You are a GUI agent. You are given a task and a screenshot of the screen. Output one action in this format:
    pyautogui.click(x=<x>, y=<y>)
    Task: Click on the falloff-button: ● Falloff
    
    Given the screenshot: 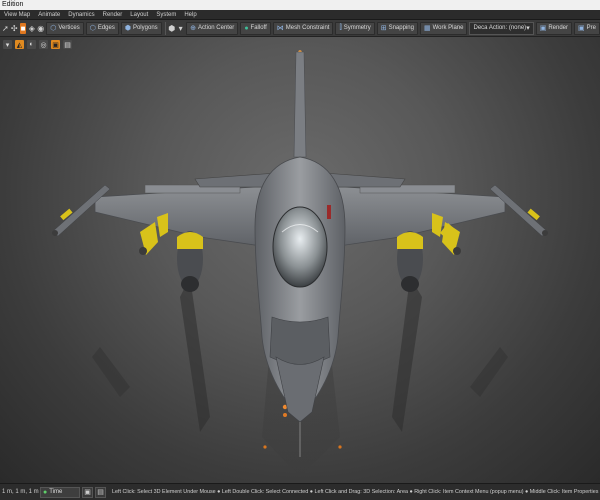 What is the action you would take?
    pyautogui.click(x=255, y=28)
    